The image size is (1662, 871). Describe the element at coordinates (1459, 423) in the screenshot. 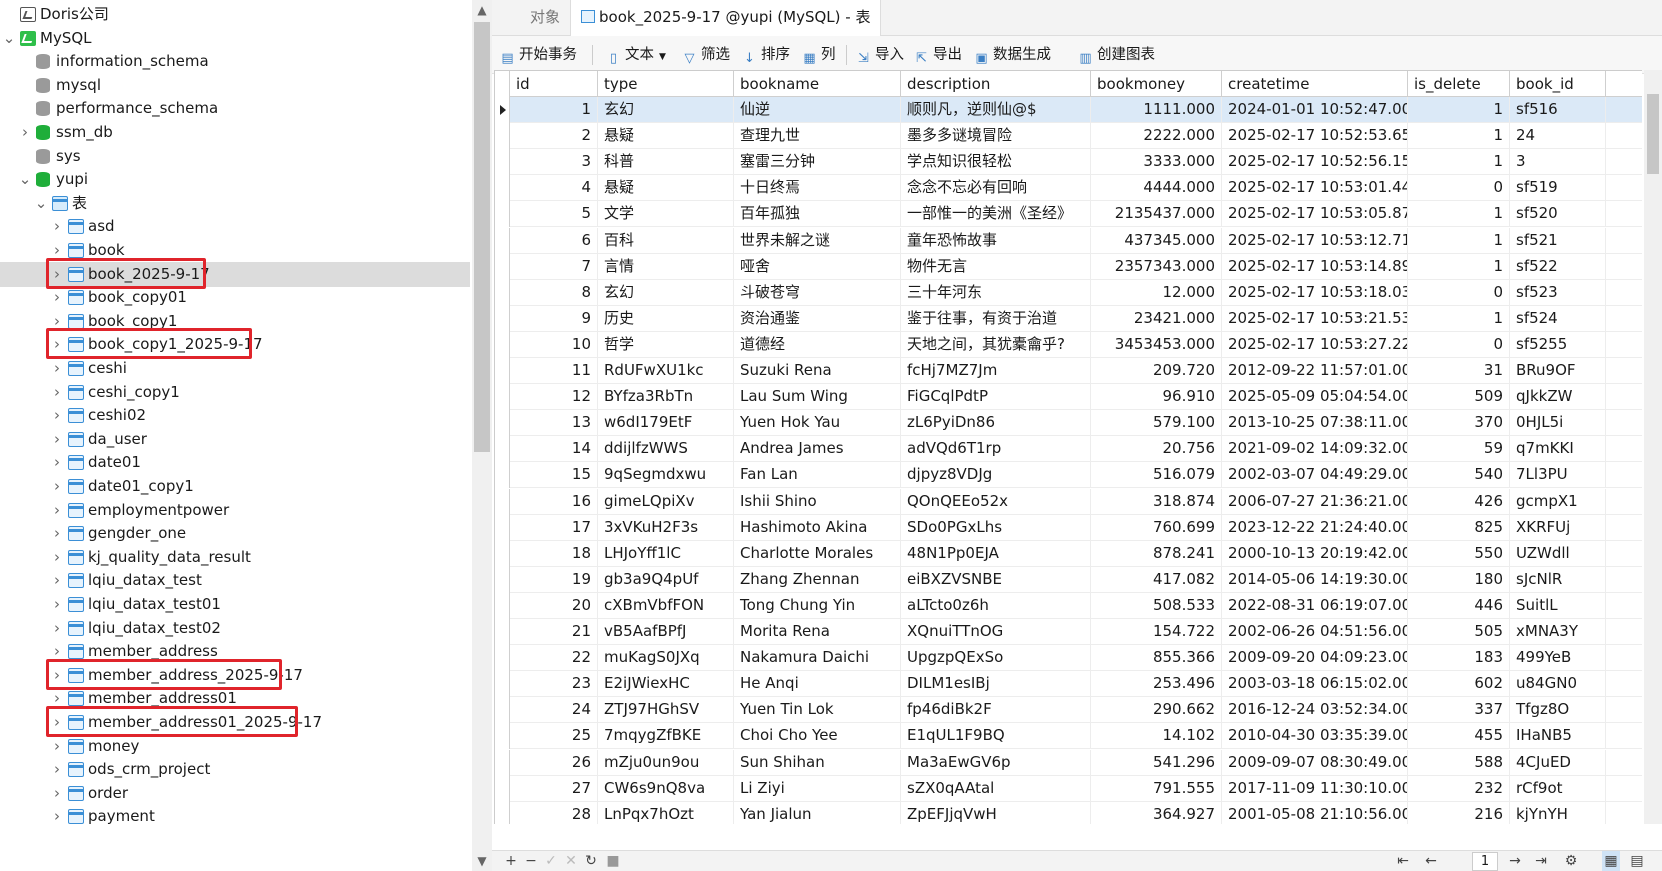

I see `cell-is_delete: 370` at that location.